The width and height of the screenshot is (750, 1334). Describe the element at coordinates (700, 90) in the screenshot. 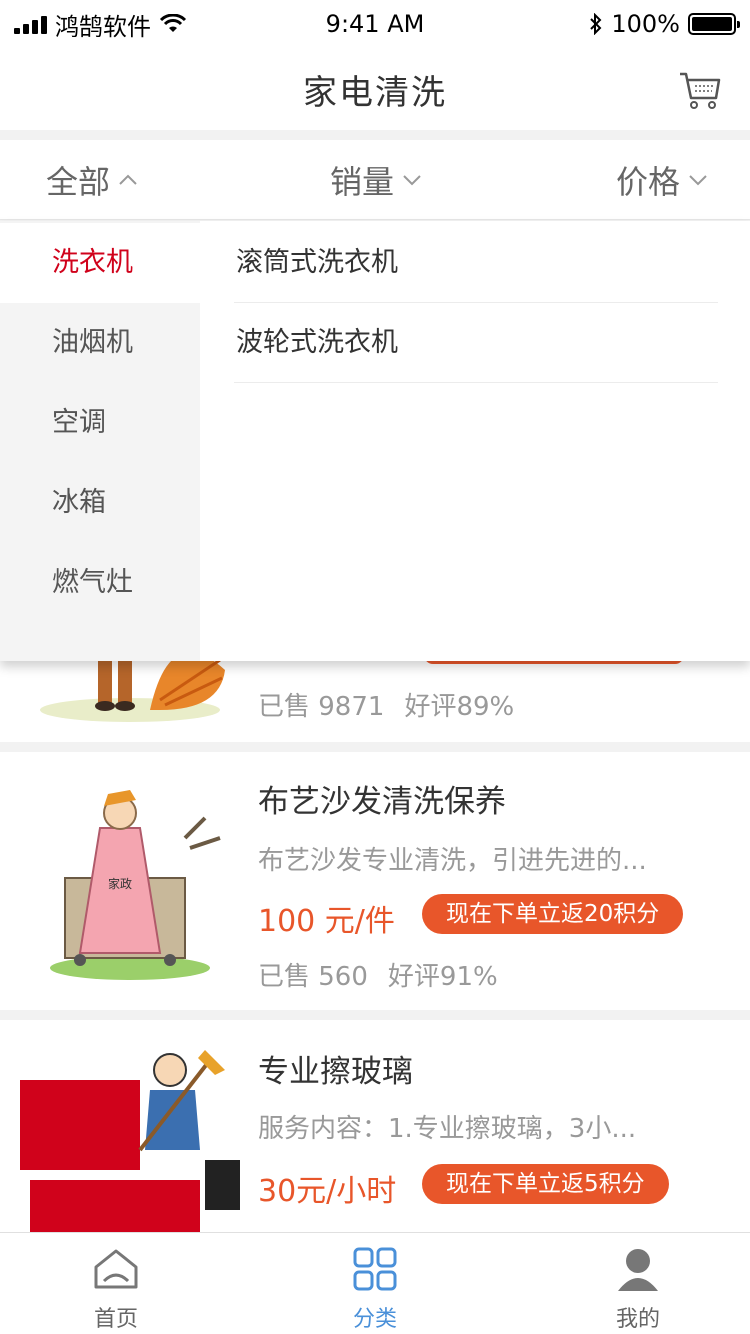

I see `cart-icon` at that location.